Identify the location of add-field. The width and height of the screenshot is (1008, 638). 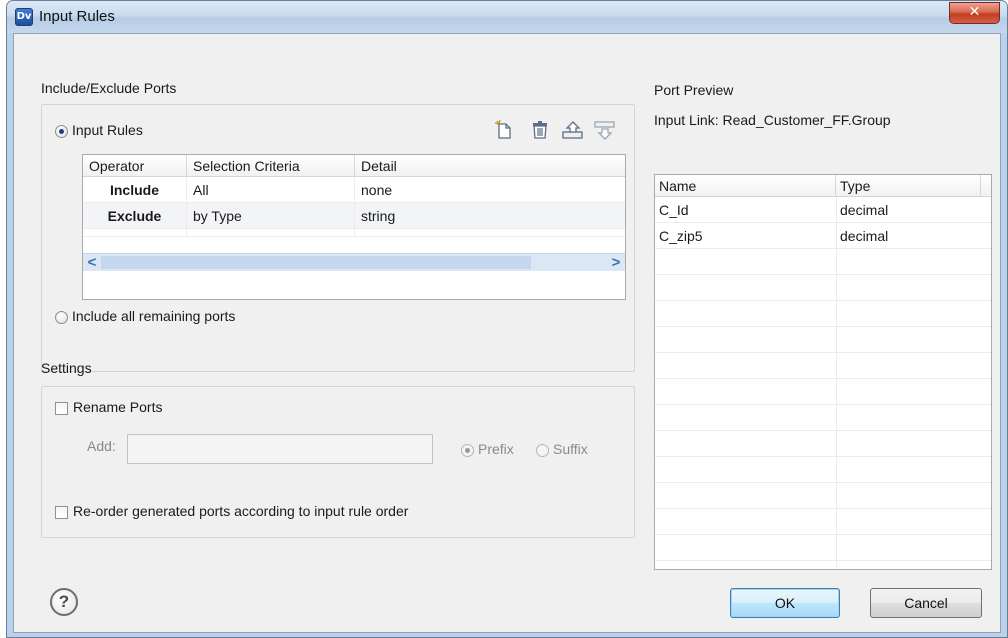
(280, 449).